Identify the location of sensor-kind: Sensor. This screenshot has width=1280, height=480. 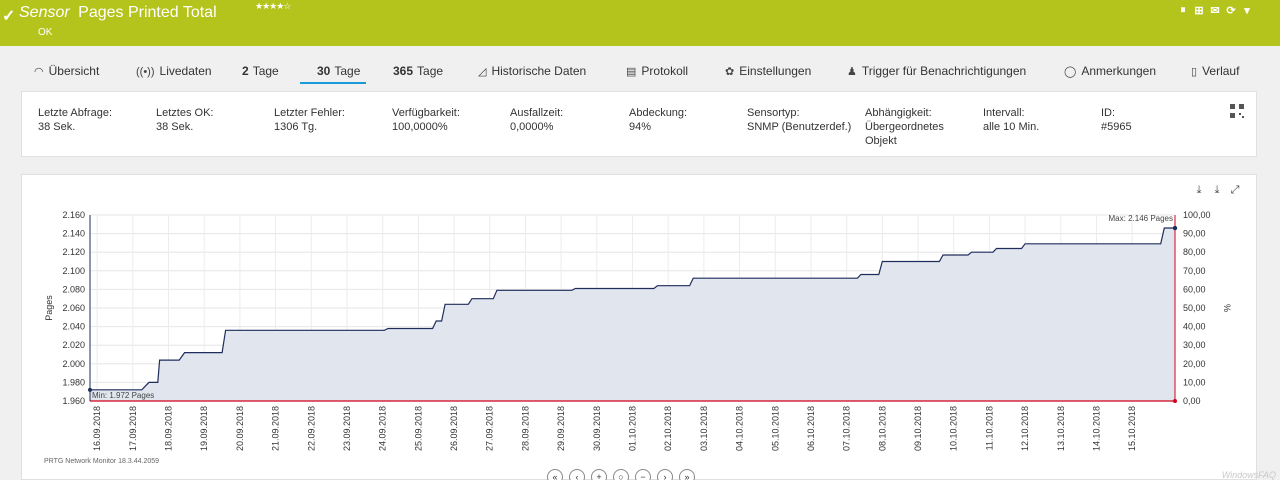
(44, 12).